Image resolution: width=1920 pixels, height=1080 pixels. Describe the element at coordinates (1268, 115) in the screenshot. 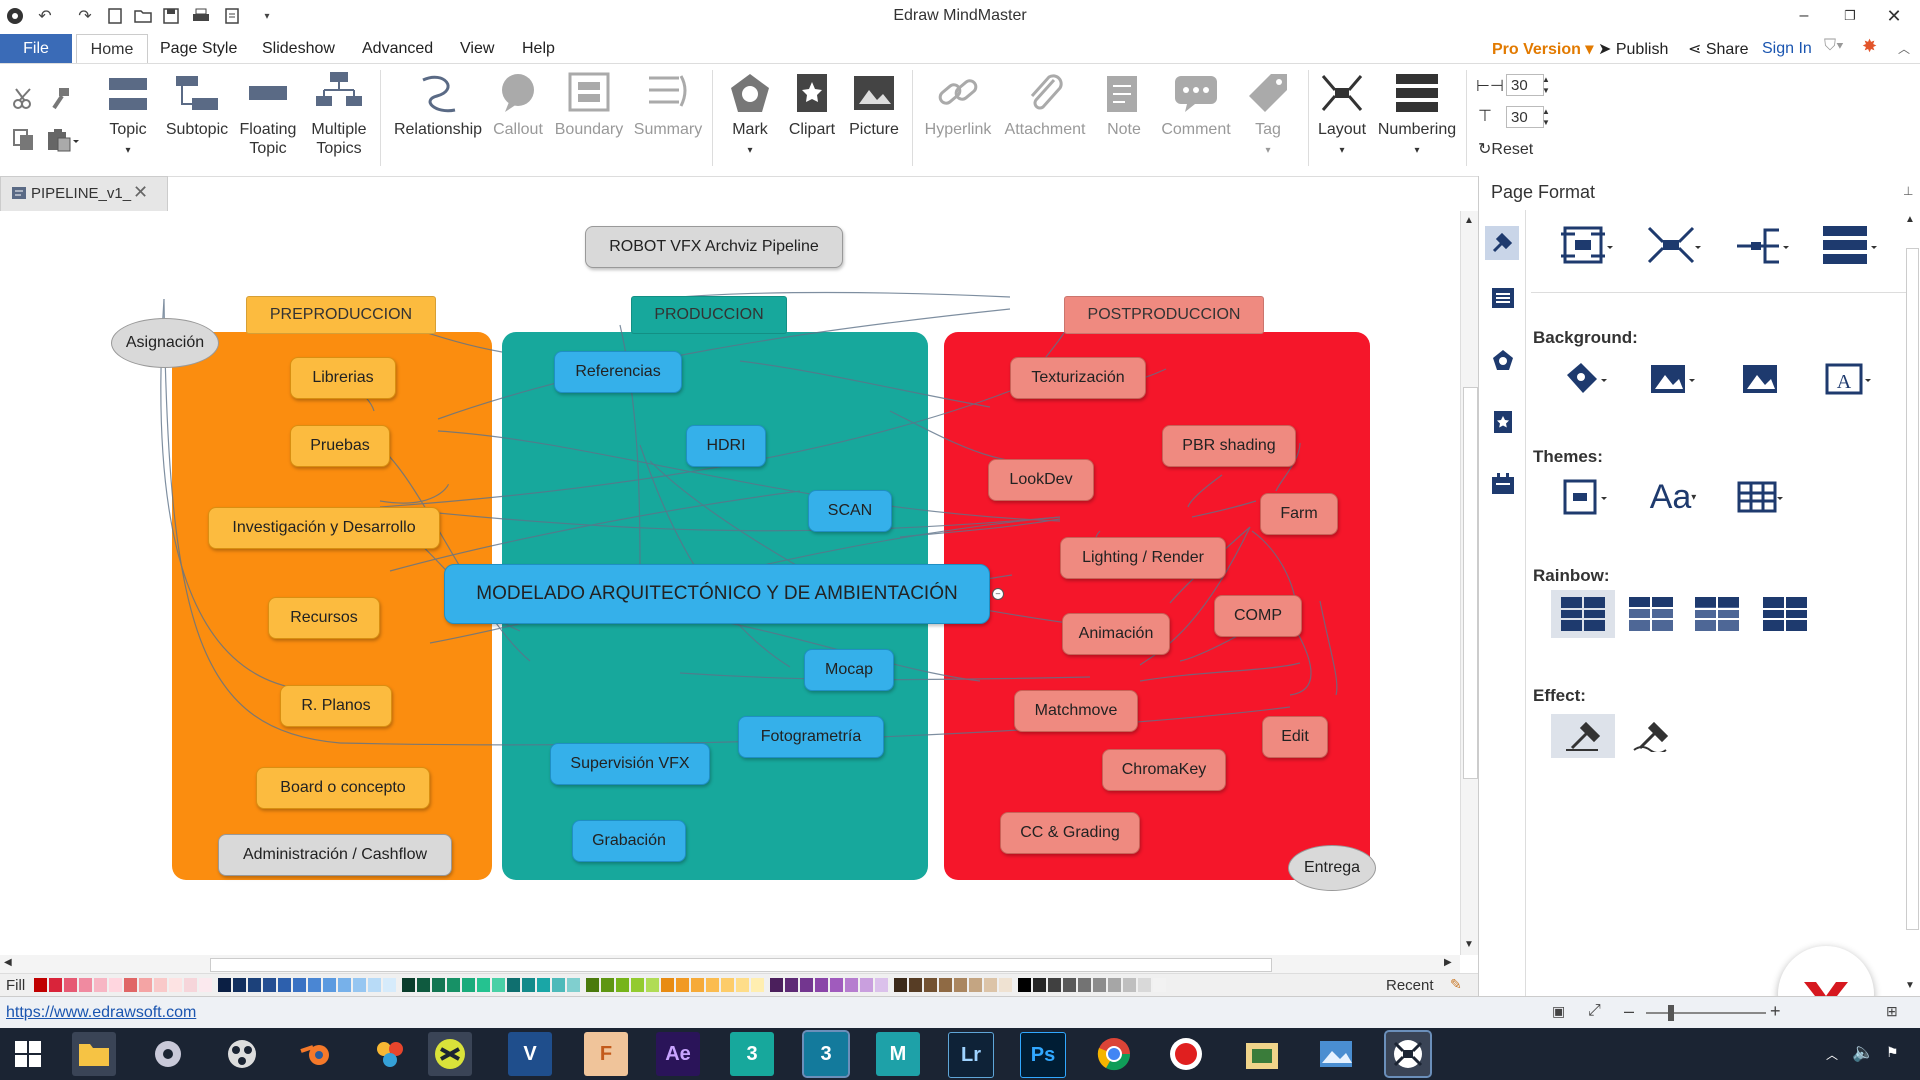

I see `tag-button: Tag ▾` at that location.